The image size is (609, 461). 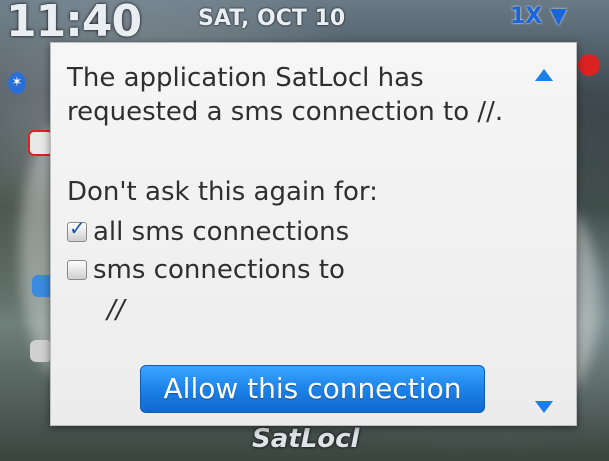 What do you see at coordinates (219, 270) in the screenshot?
I see `option-label: sms connections to` at bounding box center [219, 270].